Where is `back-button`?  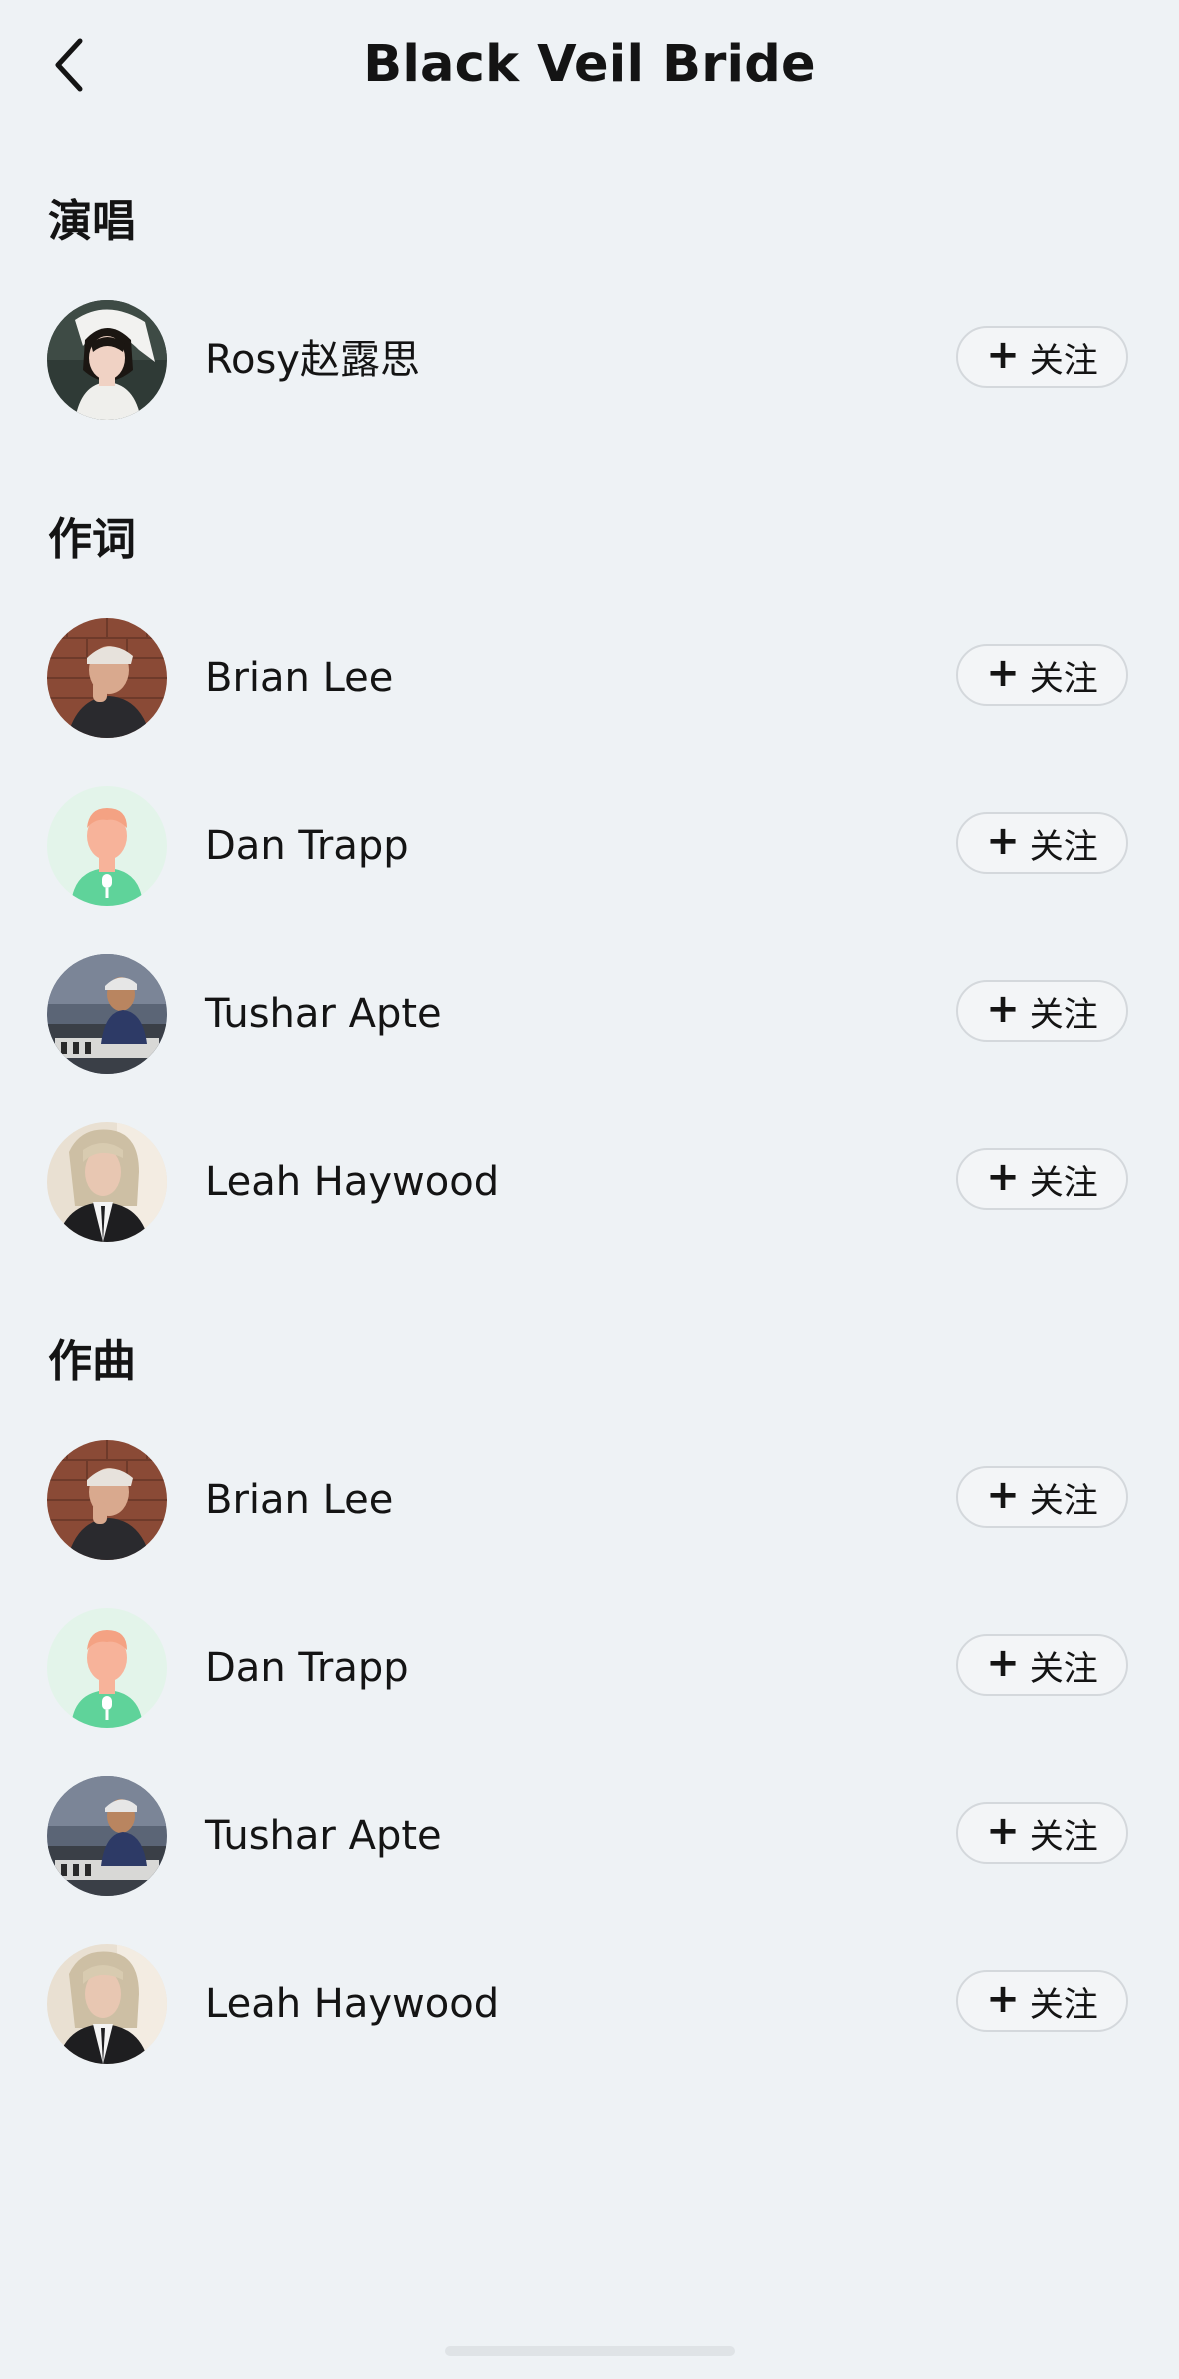
back-button is located at coordinates (70, 65).